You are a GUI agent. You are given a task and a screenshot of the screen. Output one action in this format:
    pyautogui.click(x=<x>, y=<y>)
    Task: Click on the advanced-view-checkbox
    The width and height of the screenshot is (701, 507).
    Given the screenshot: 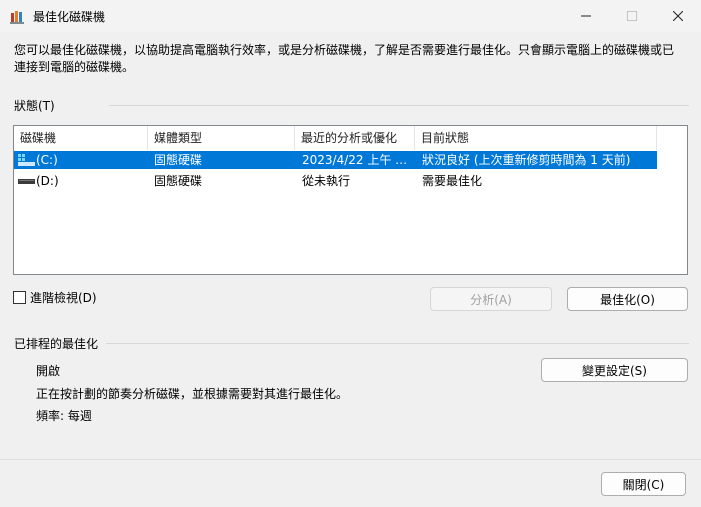 What is the action you would take?
    pyautogui.click(x=19, y=297)
    